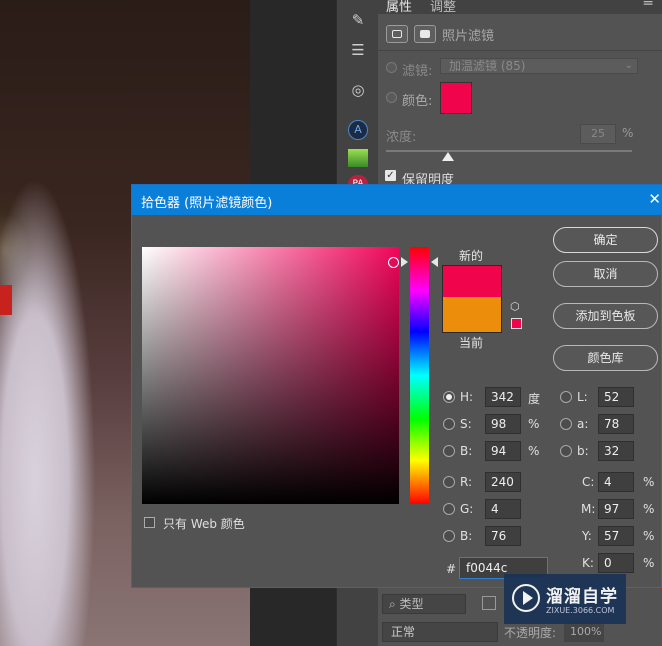 This screenshot has width=662, height=646. What do you see at coordinates (411, 604) in the screenshot?
I see `layer-type-label: 类型` at bounding box center [411, 604].